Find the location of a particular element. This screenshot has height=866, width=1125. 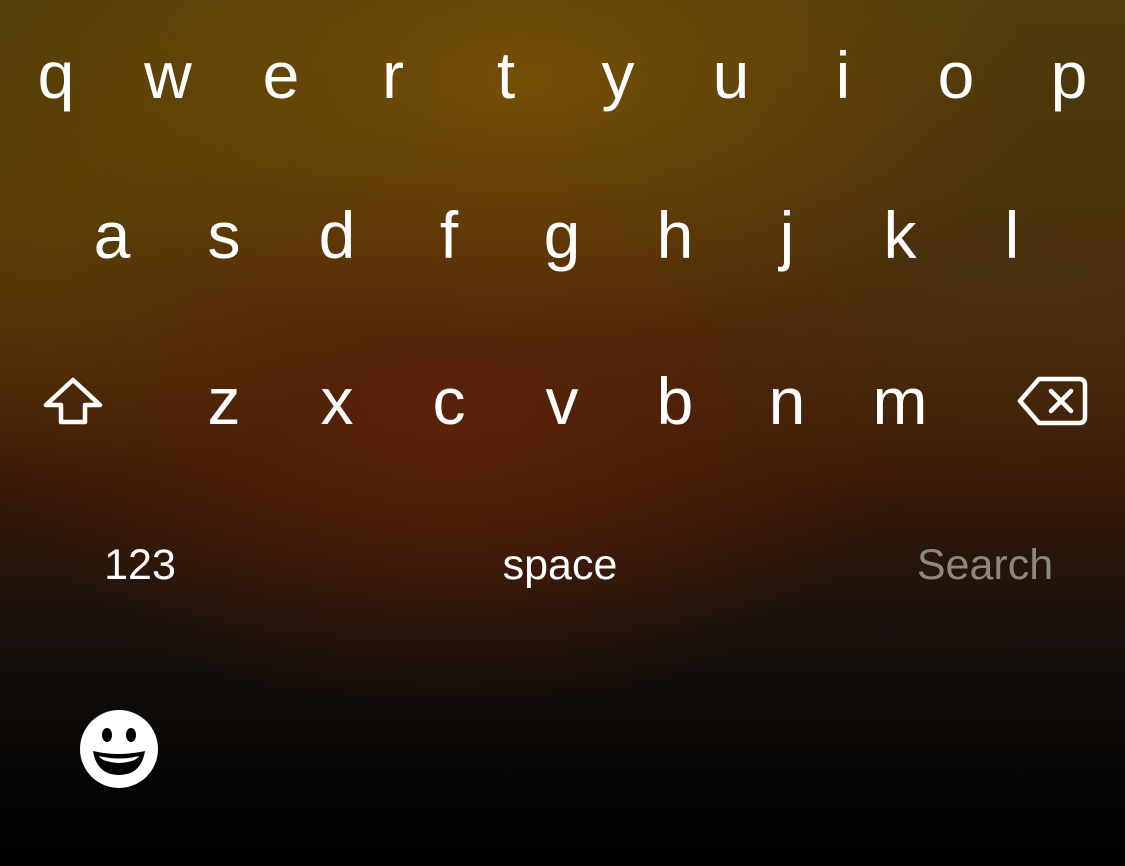

key-n: n is located at coordinates (787, 401).